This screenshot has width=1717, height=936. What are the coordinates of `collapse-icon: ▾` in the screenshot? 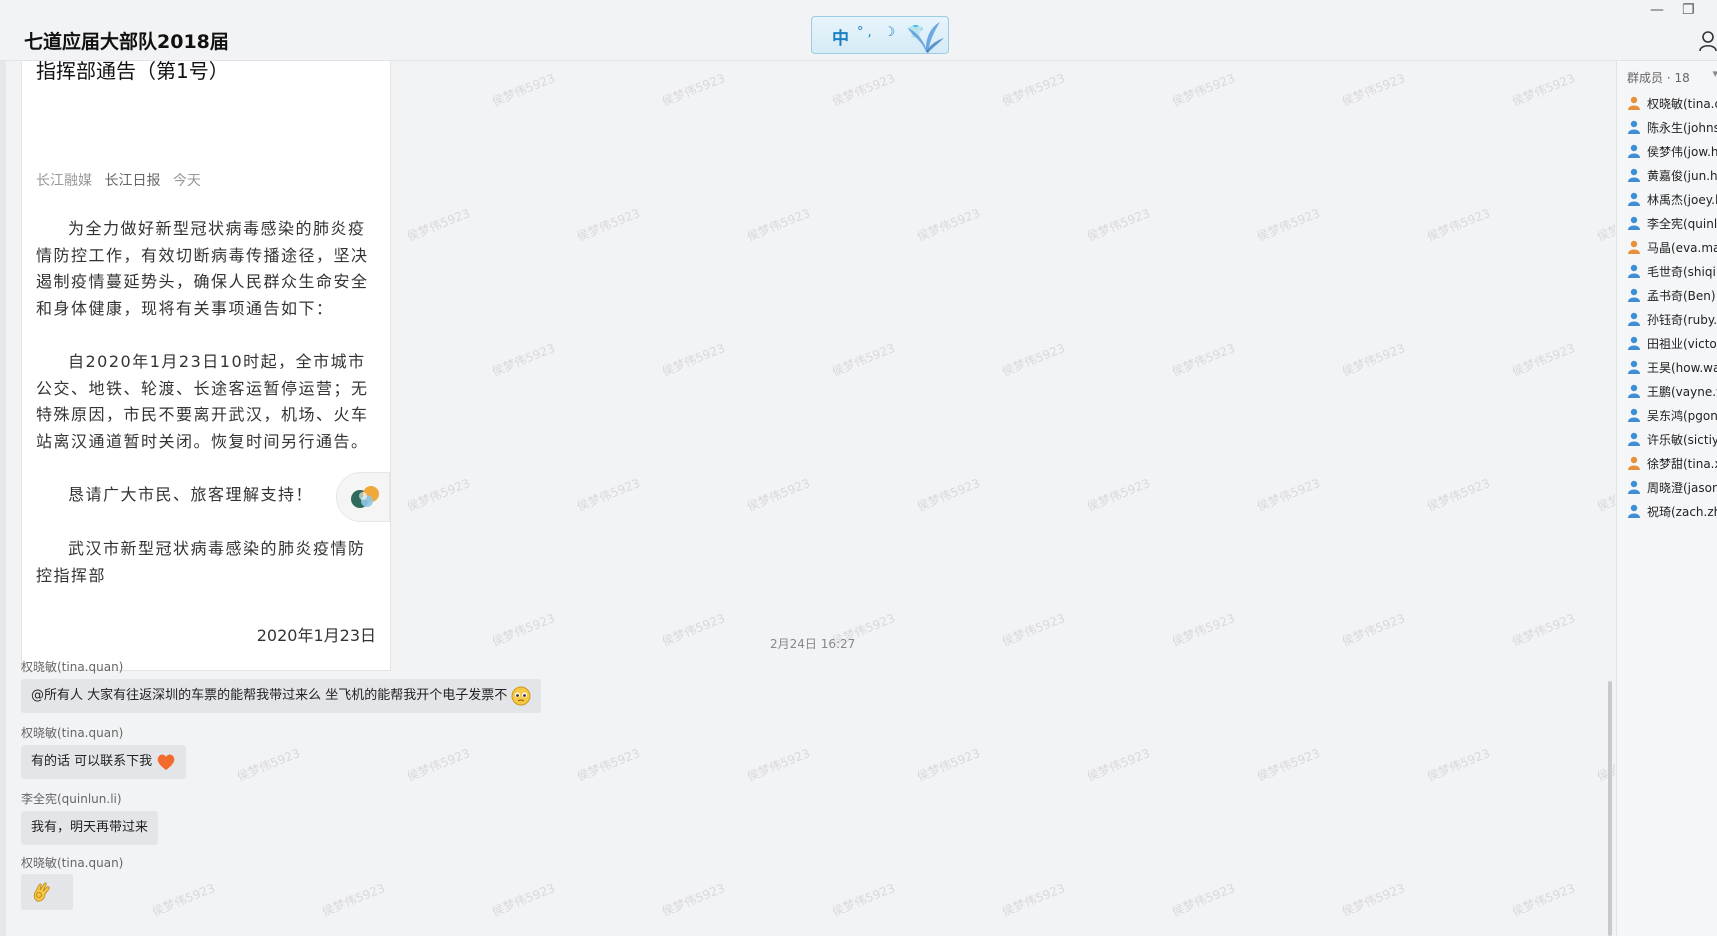 It's located at (1714, 73).